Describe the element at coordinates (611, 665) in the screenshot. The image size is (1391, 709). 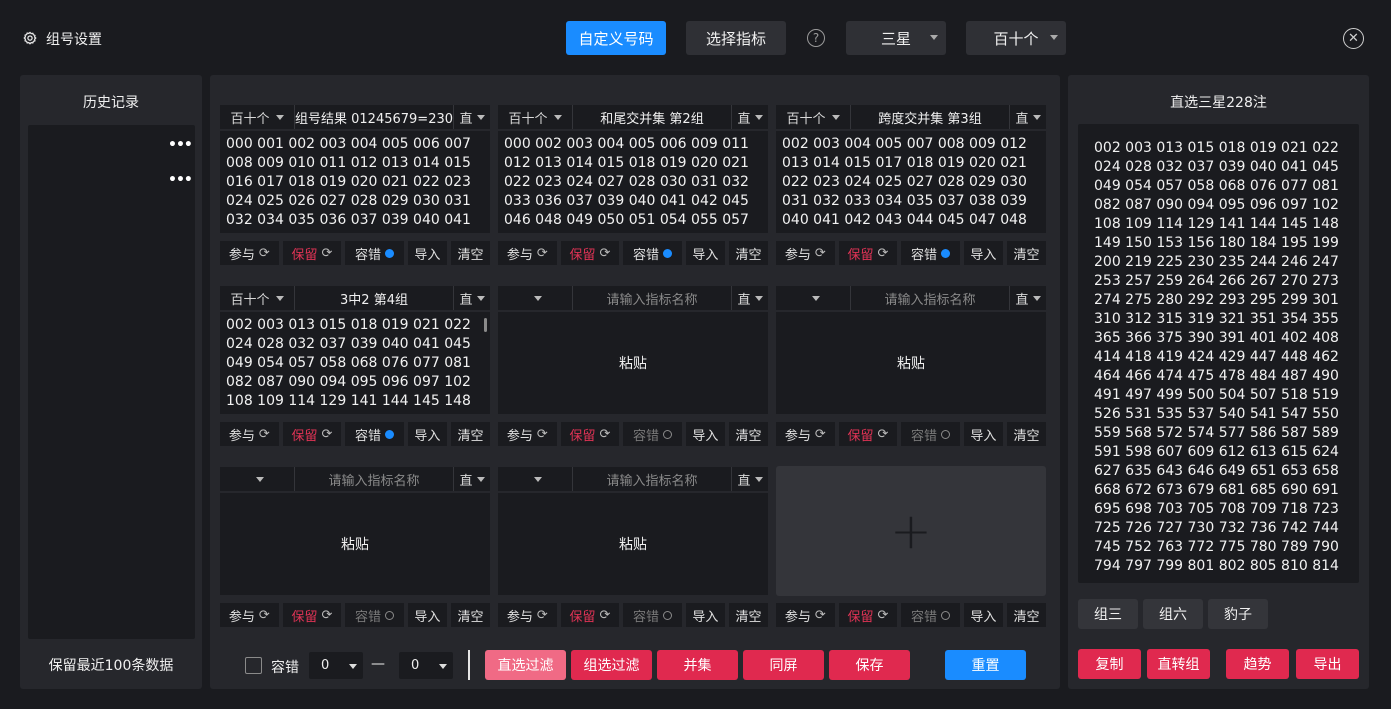
I see `group-filter-button: 组选过滤` at that location.